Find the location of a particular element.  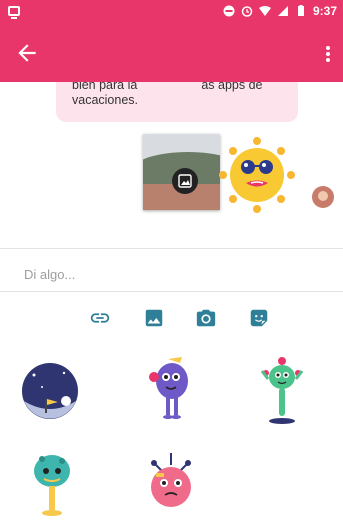

status-icons: 9:37 is located at coordinates (280, 11).